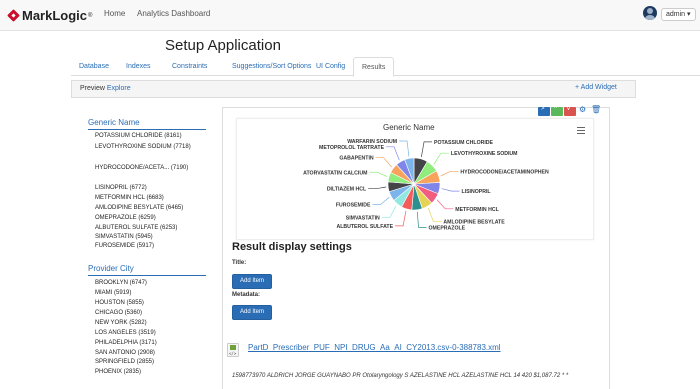 This screenshot has width=700, height=389. Describe the element at coordinates (189, 66) in the screenshot. I see `tab-constraints: Constraints` at that location.